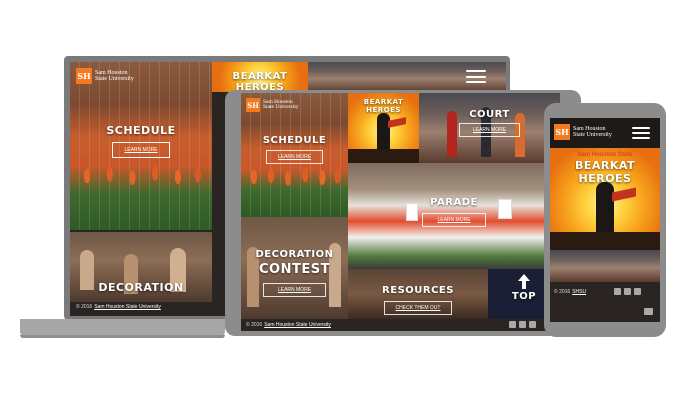 This screenshot has width=700, height=400. Describe the element at coordinates (140, 150) in the screenshot. I see `laptop-learn-more-link: LEARN MORE` at that location.